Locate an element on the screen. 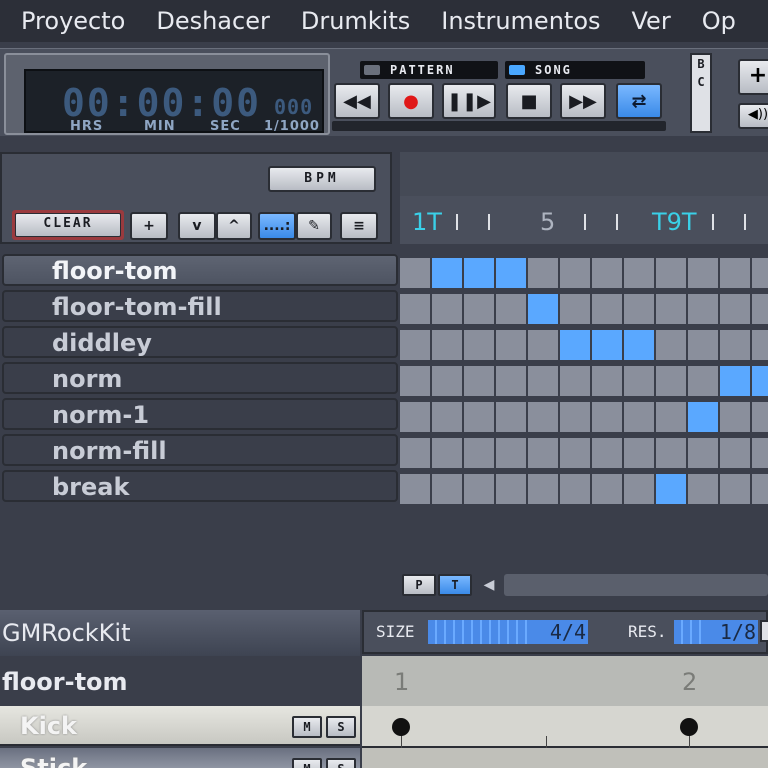  pattern-row-diddley: diddley is located at coordinates (200, 342).